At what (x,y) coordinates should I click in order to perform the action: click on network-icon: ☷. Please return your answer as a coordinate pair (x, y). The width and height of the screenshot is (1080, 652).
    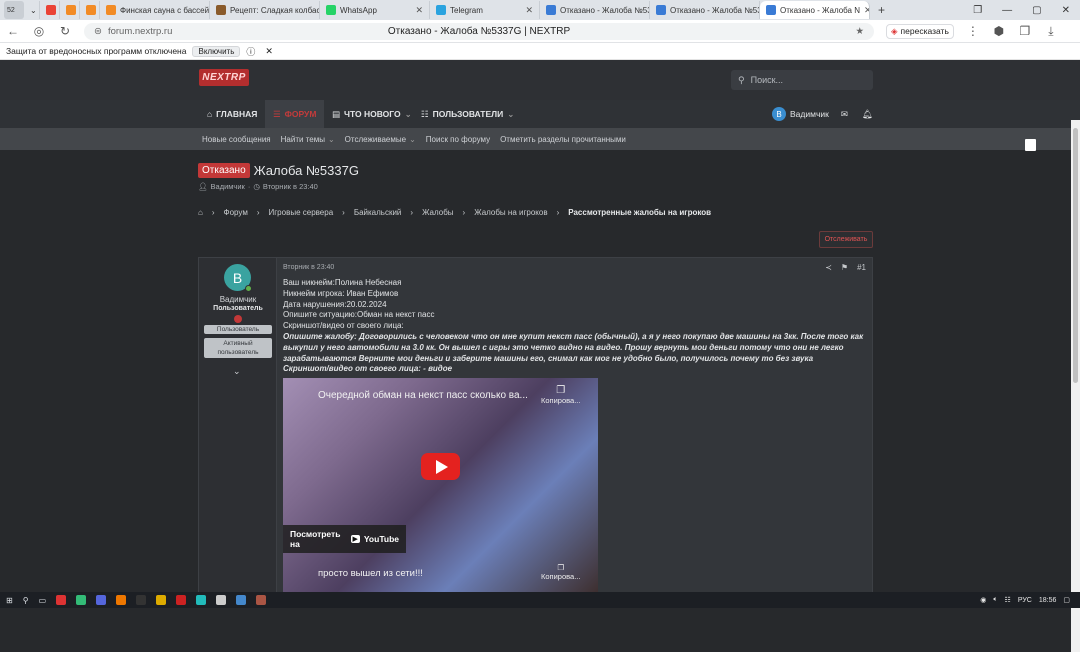
    Looking at the image, I should click on (1008, 600).